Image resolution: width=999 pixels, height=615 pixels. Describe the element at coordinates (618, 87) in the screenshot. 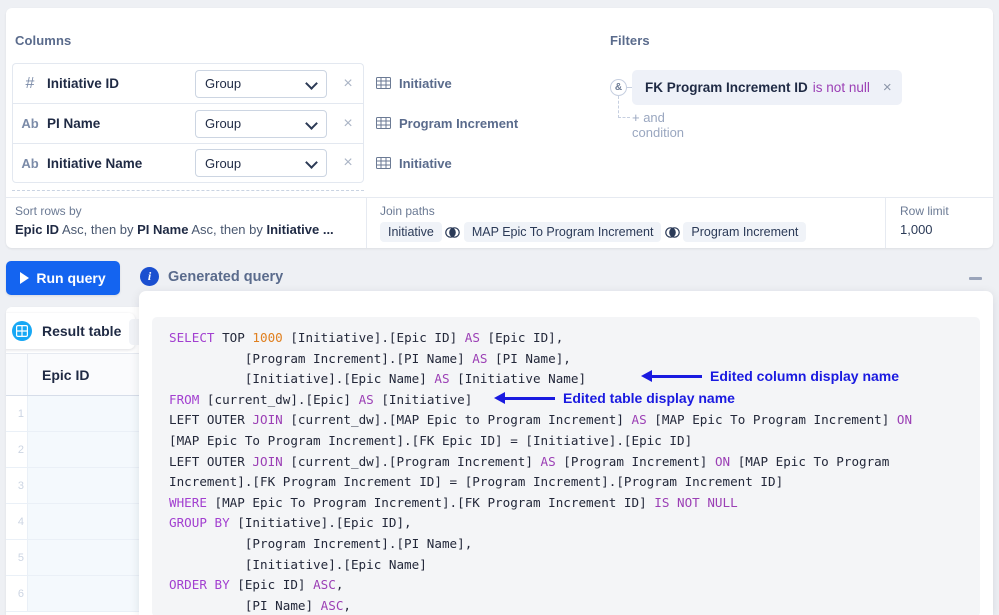

I see `filter-operator-badge: &` at that location.